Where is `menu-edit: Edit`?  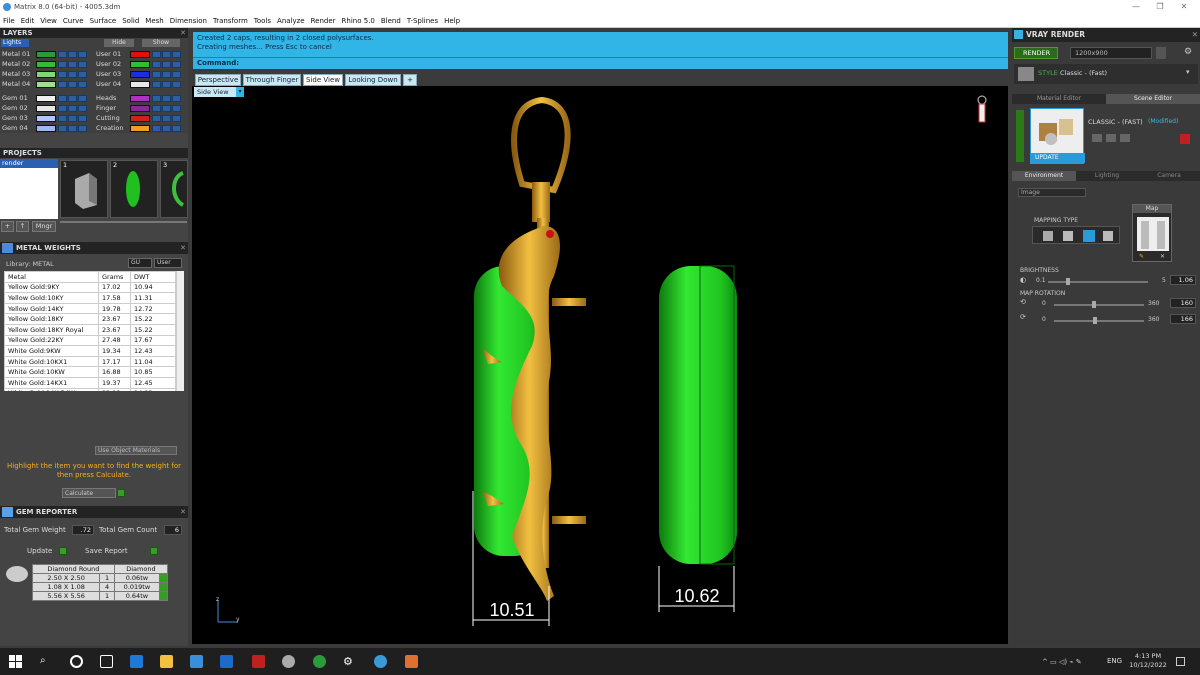
menu-edit: Edit is located at coordinates (28, 21).